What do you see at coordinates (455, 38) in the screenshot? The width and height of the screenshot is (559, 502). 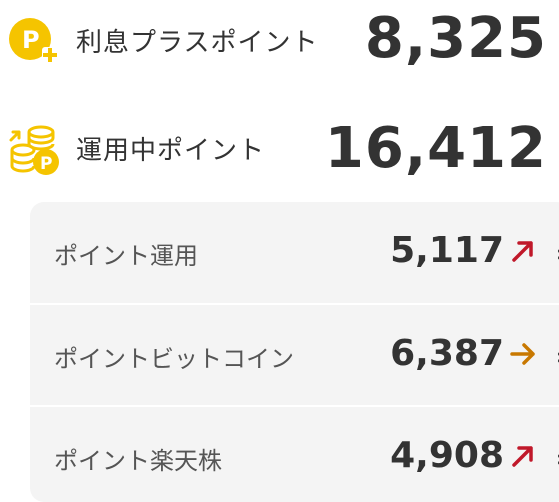 I see `interest-plus-points-value: 8,325` at bounding box center [455, 38].